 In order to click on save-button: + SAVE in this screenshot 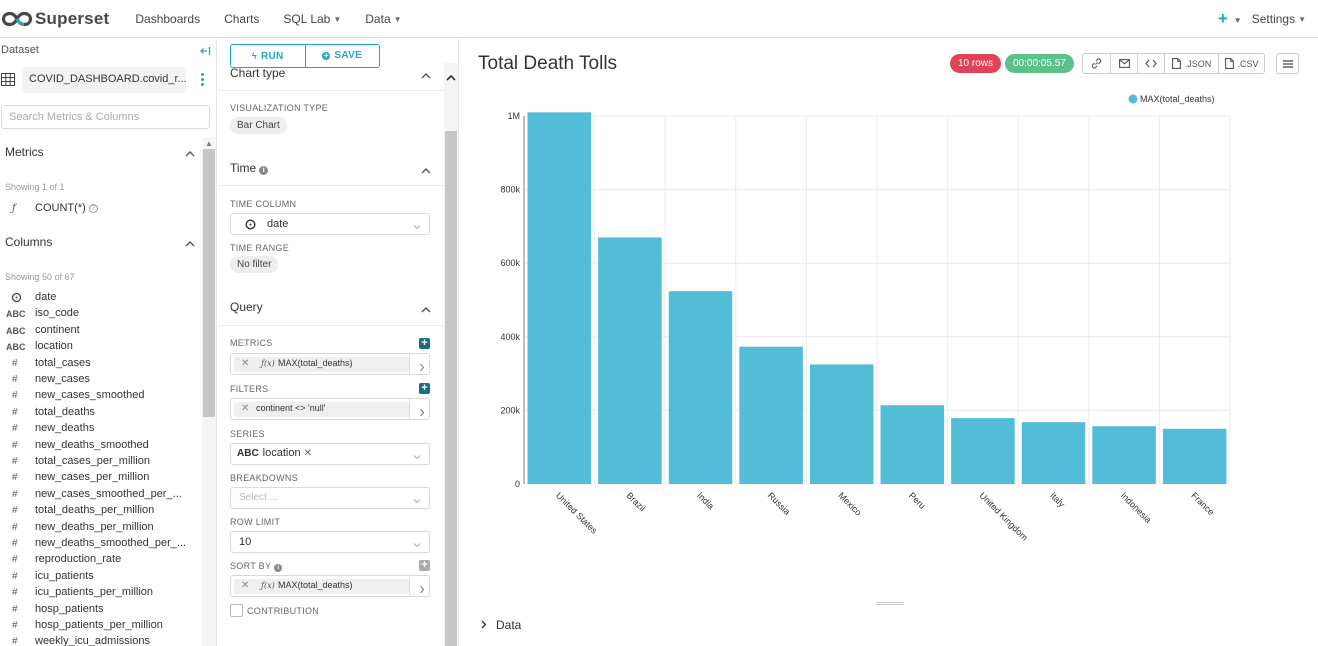, I will do `click(343, 56)`.